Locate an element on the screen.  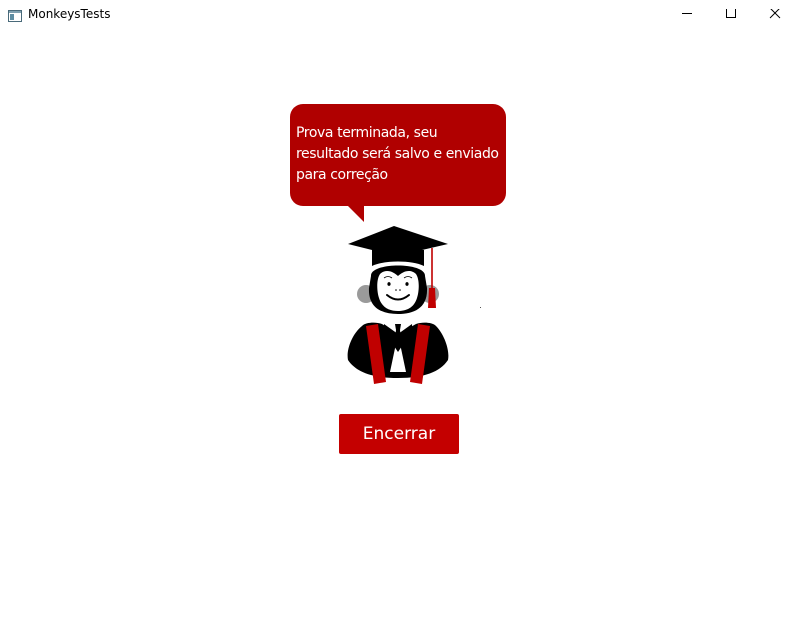
title-bar: MonkeysTests is located at coordinates (399, 15).